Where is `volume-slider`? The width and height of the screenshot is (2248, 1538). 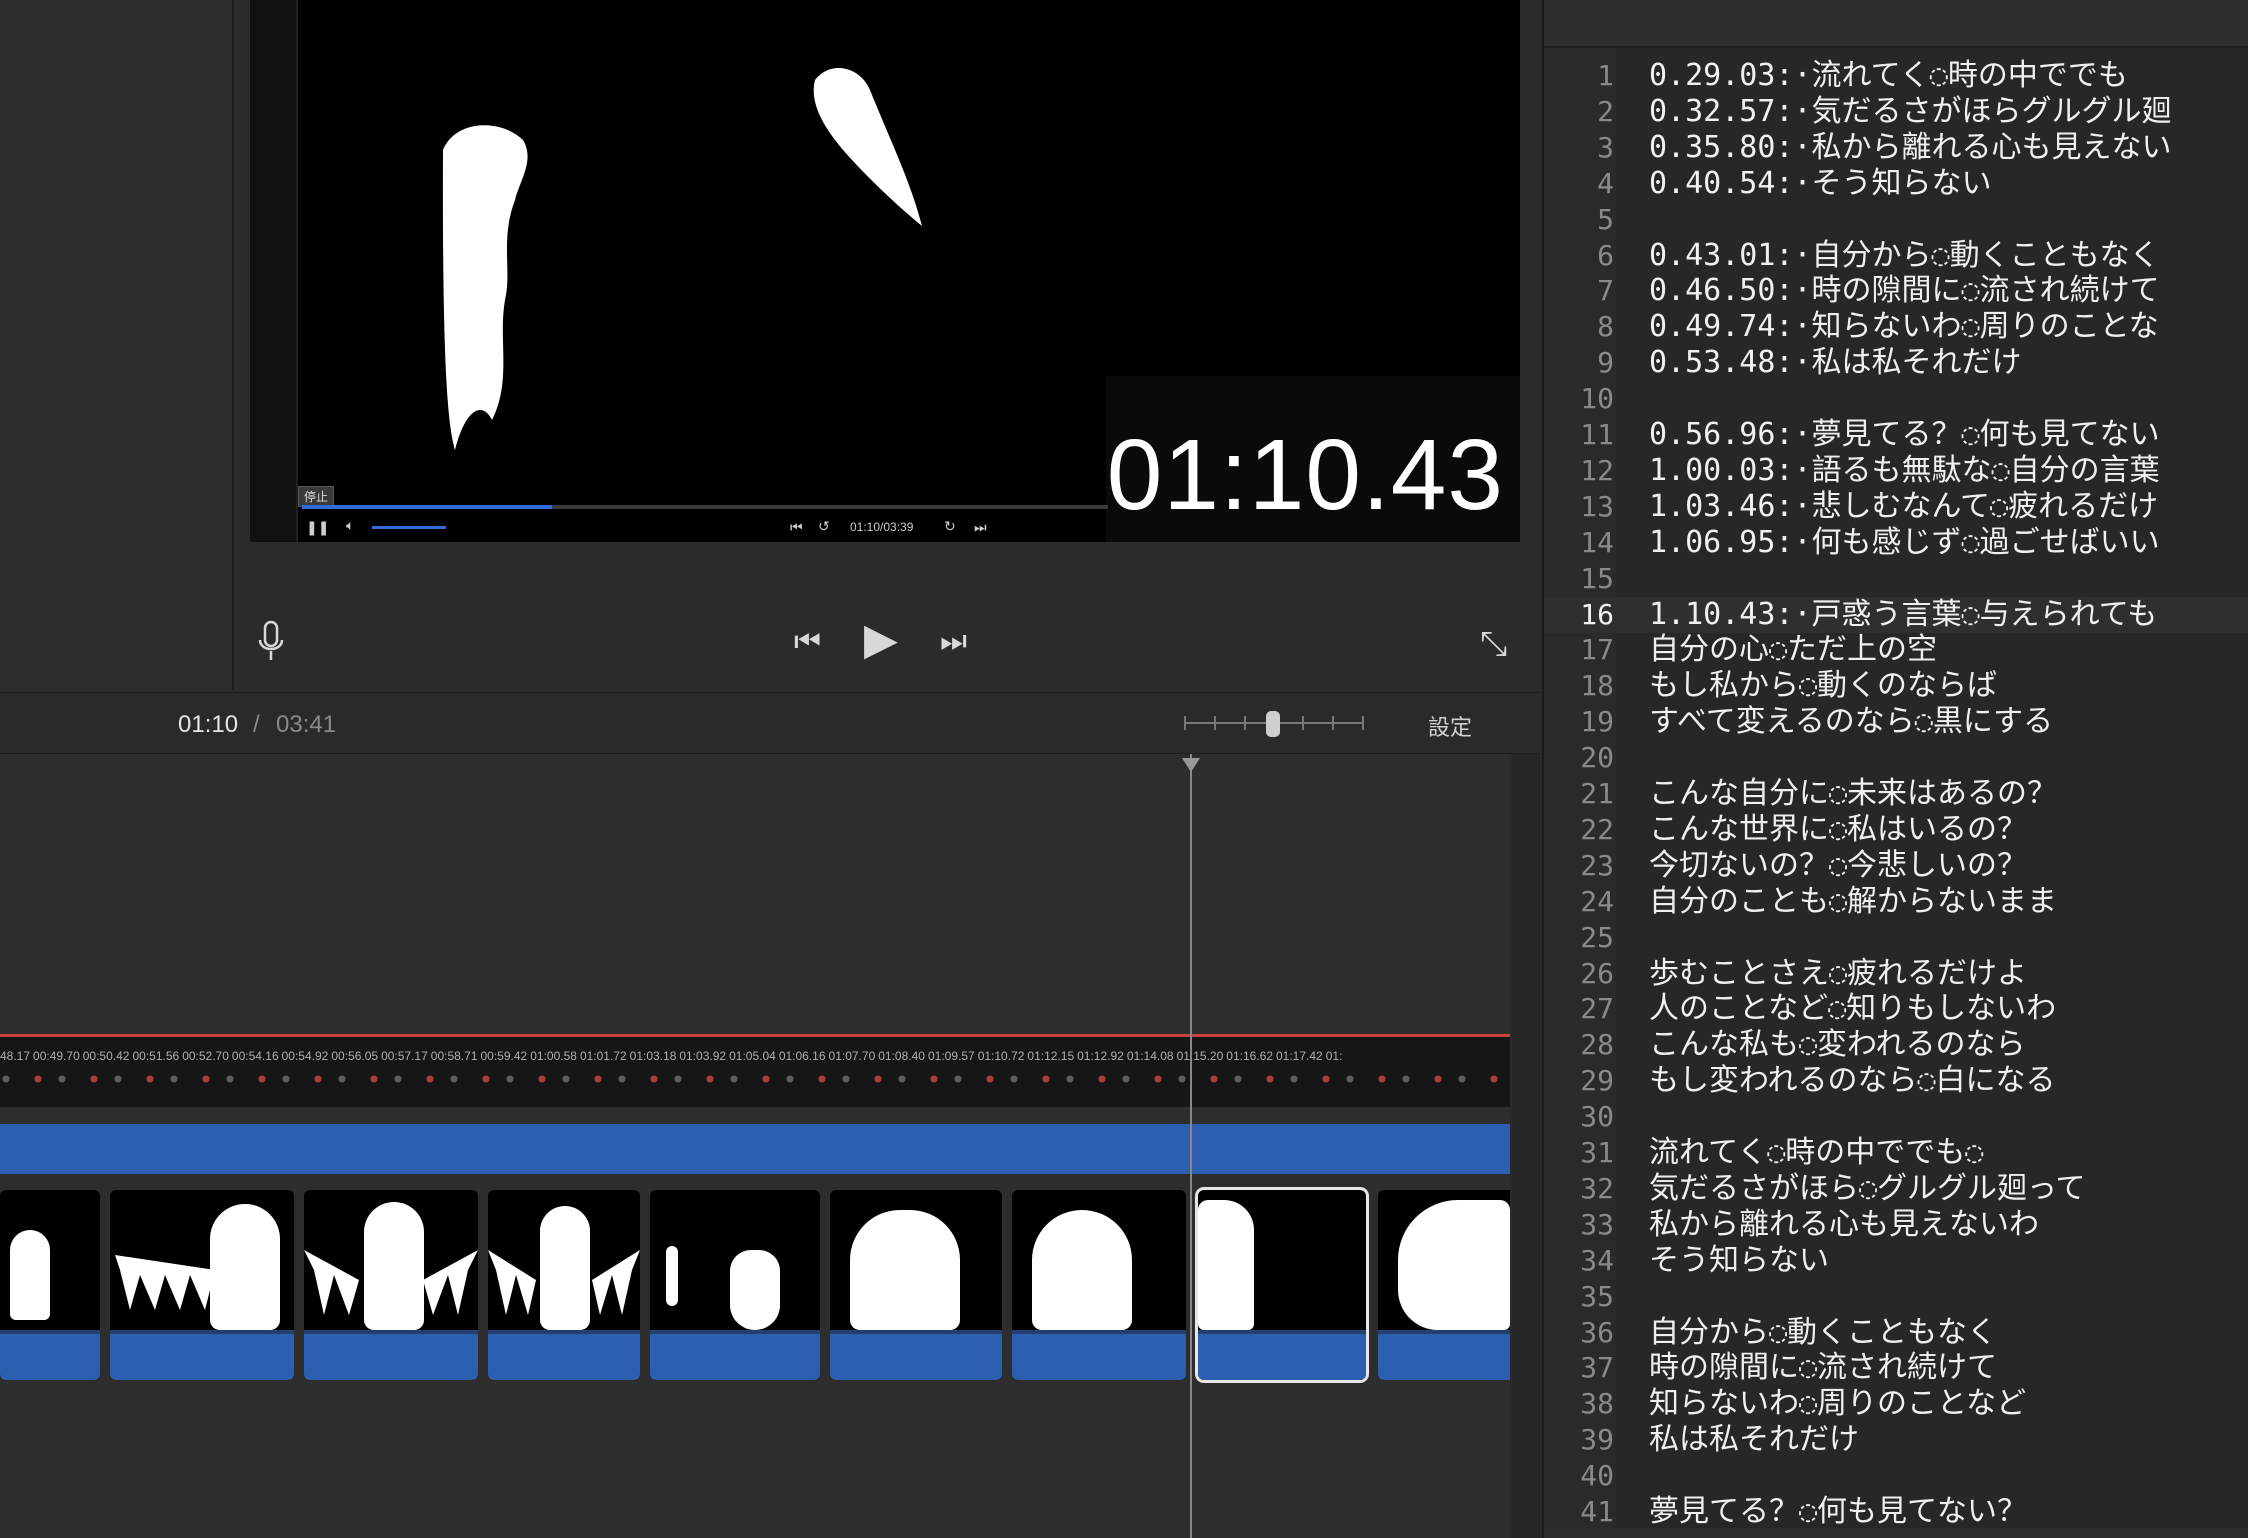 volume-slider is located at coordinates (409, 527).